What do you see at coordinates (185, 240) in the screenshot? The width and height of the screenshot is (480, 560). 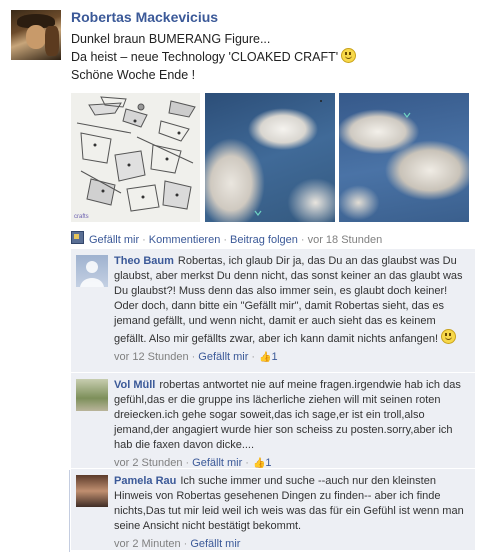 I see `comment-link: Kommentieren` at bounding box center [185, 240].